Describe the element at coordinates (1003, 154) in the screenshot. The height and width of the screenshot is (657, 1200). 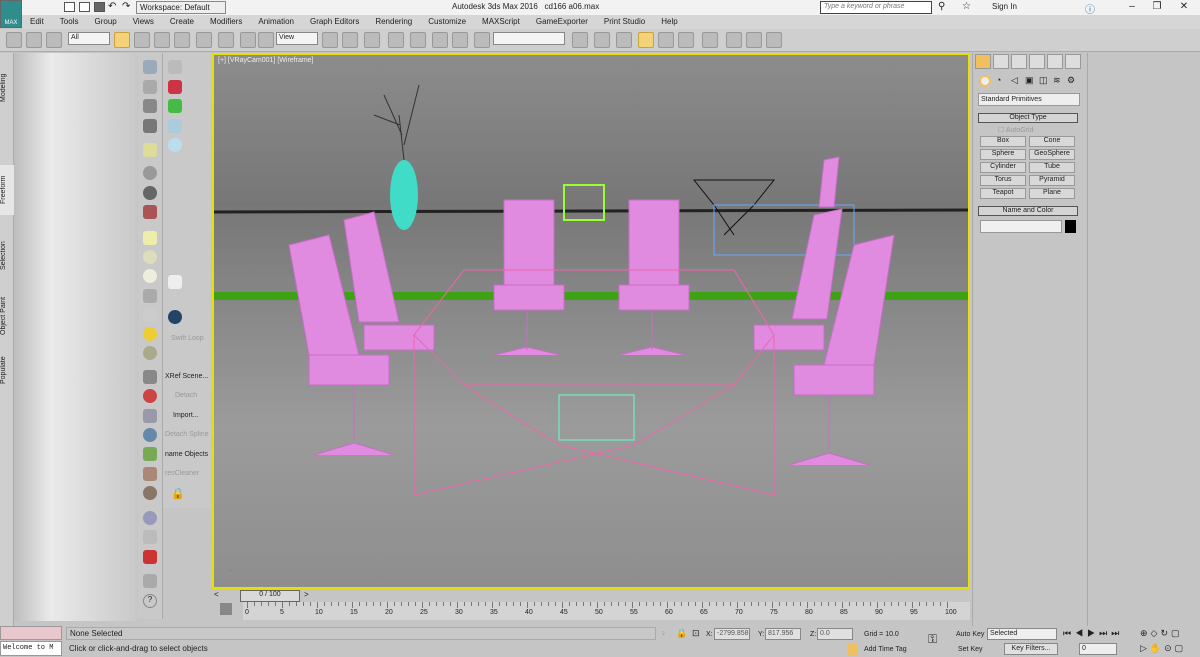
I see `sphere-button: Sphere` at that location.